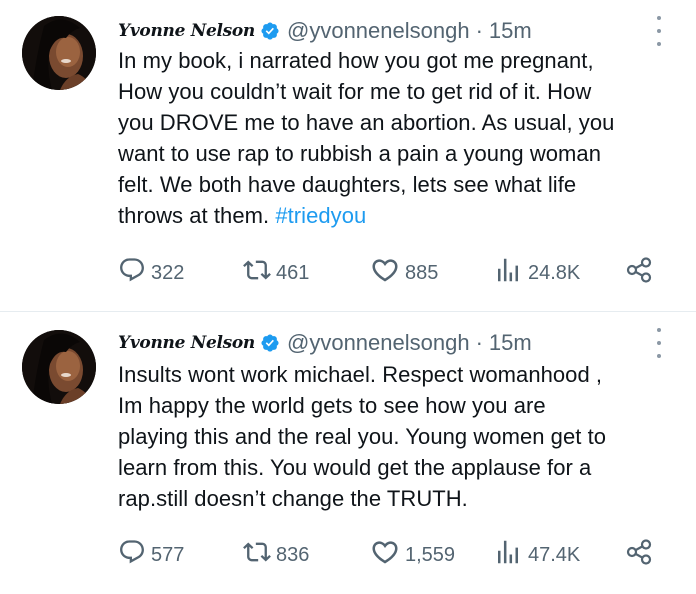  I want to click on action-bar: 322 461 885 24.8K, so click(398, 273).